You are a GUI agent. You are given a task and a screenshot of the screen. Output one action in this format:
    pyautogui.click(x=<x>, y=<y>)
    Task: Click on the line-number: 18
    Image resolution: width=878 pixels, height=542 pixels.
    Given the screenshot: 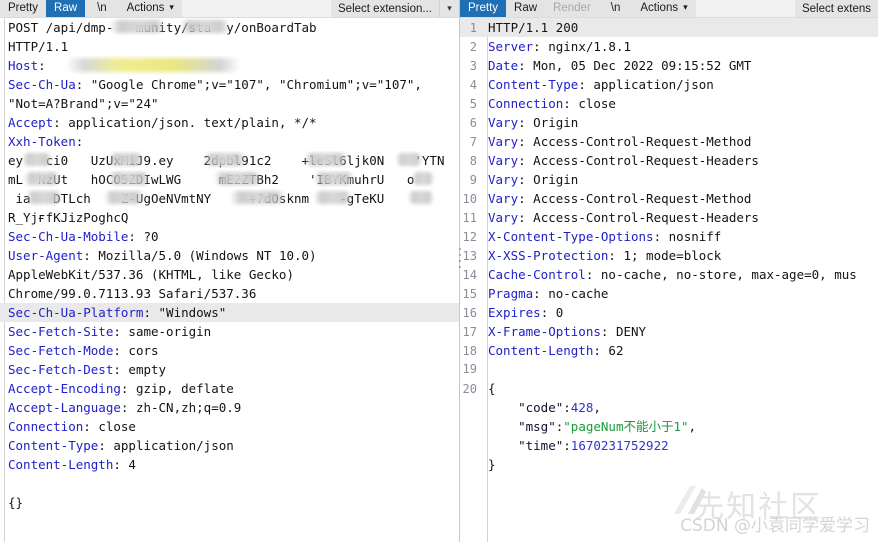 What is the action you would take?
    pyautogui.click(x=469, y=351)
    